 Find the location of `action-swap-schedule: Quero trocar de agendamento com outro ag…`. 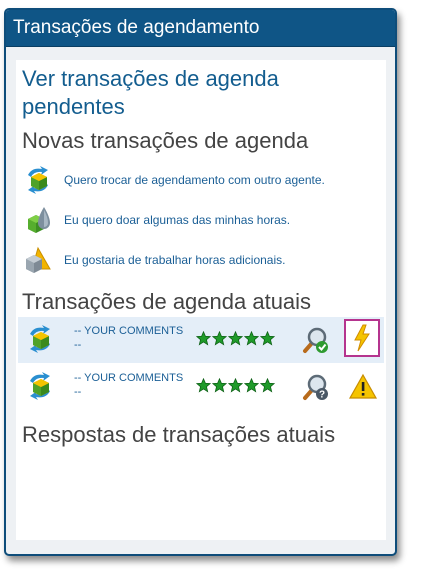

action-swap-schedule: Quero trocar de agendamento com outro ag… is located at coordinates (173, 180).